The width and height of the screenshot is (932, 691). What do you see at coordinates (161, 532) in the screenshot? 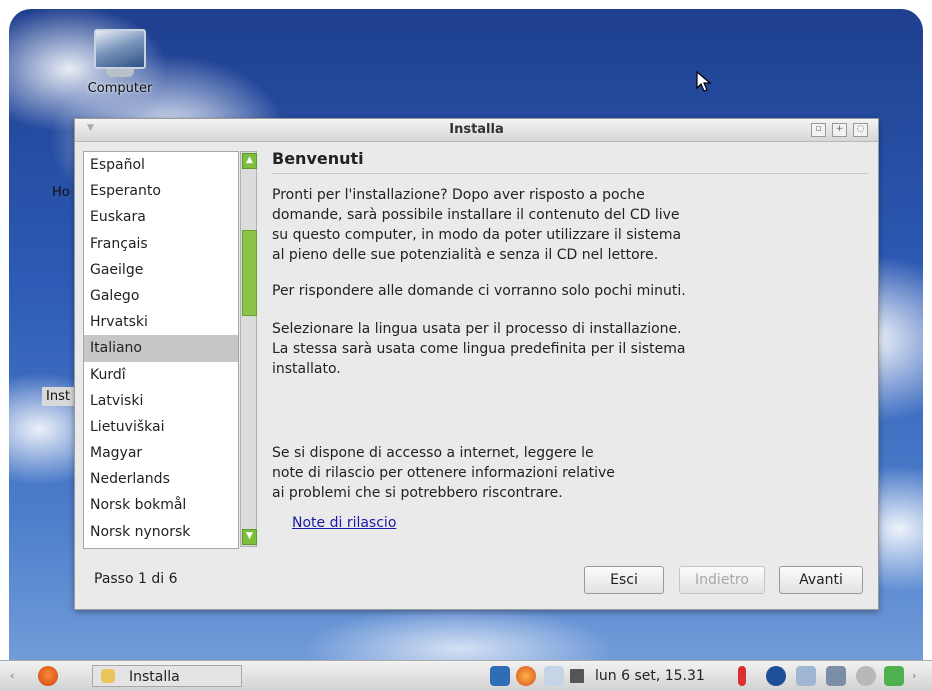
I see `language-item: Norsk nynorsk` at bounding box center [161, 532].